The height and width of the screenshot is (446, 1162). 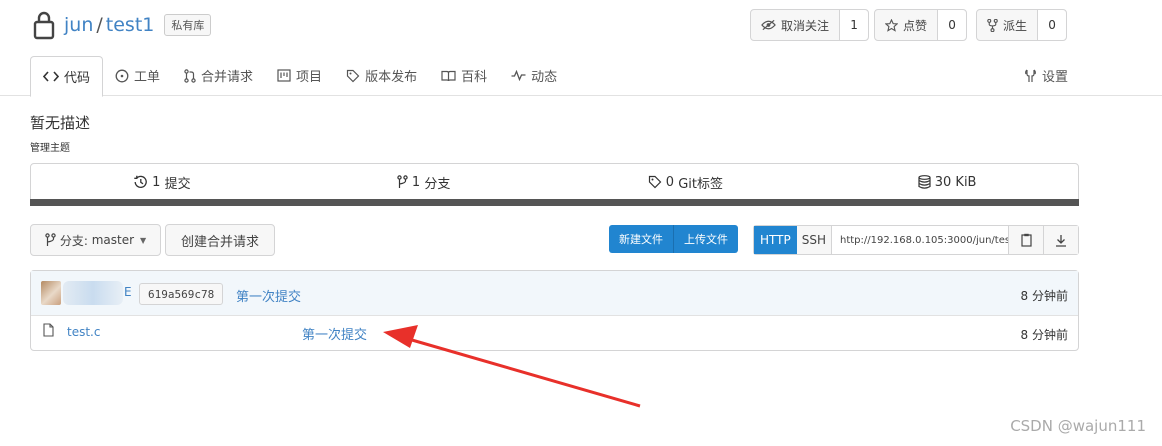 I want to click on repo-owner-link: jun, so click(x=78, y=25).